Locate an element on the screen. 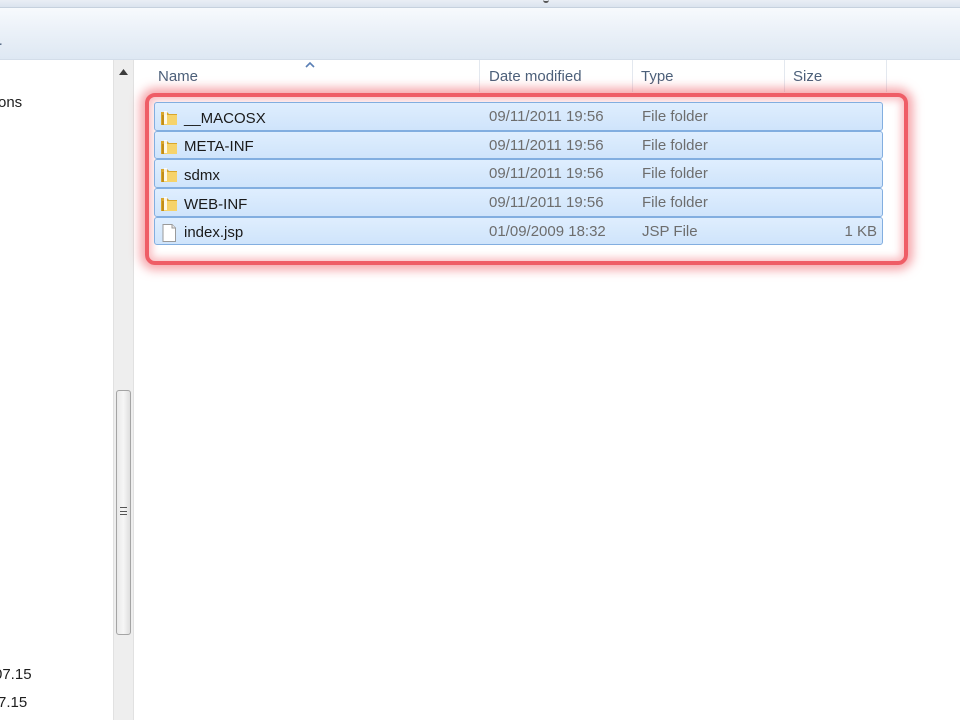  nav-item-partial: ons is located at coordinates (11, 102).